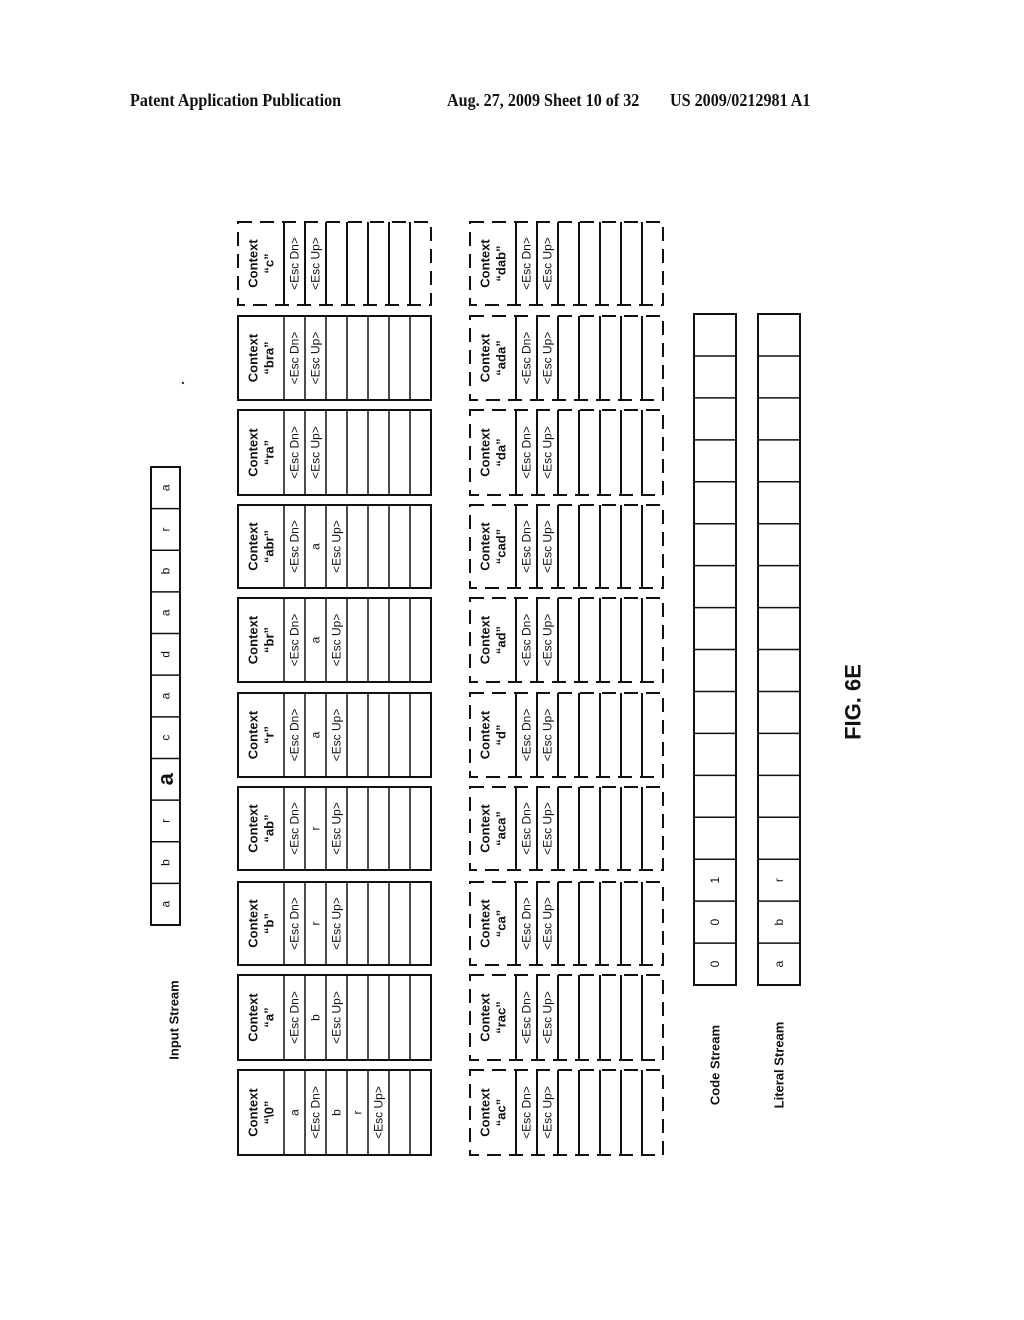 The height and width of the screenshot is (1320, 1024). I want to click on context-key: “c”, so click(269, 263).